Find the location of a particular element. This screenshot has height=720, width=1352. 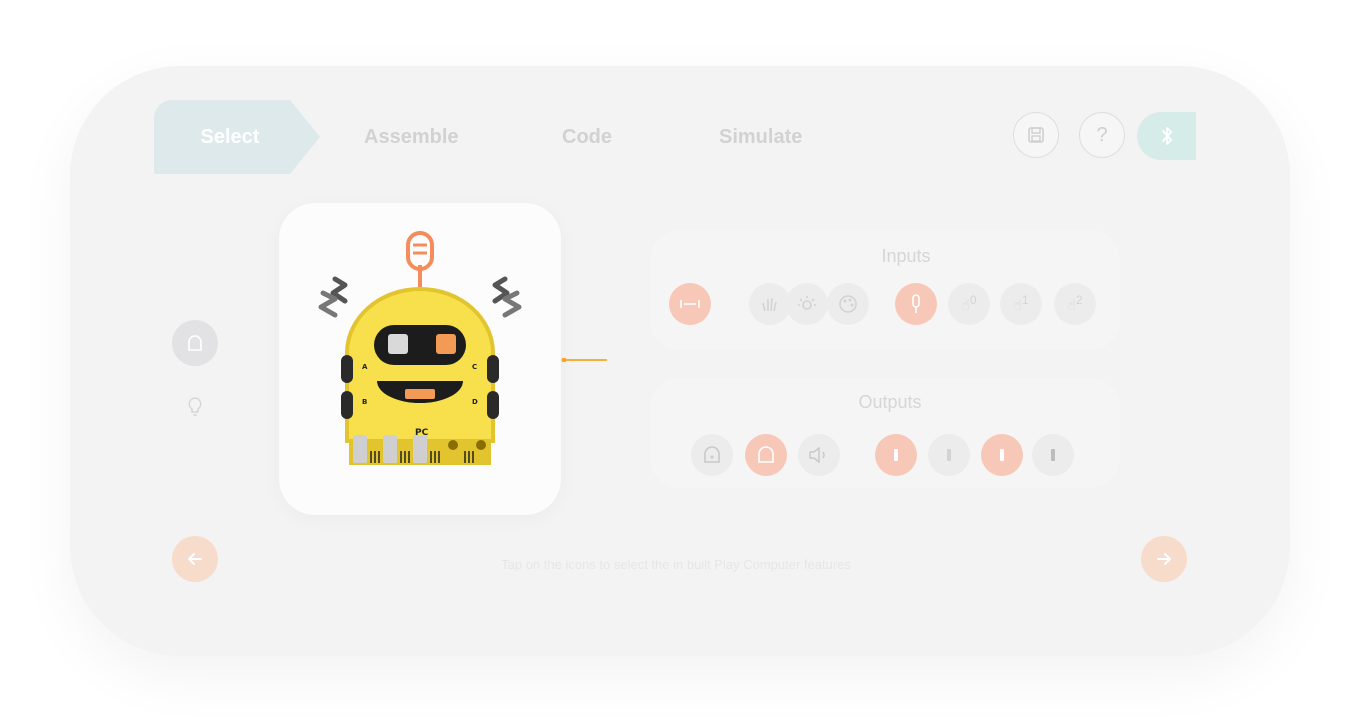

button-0-label: 0 is located at coordinates (973, 301).